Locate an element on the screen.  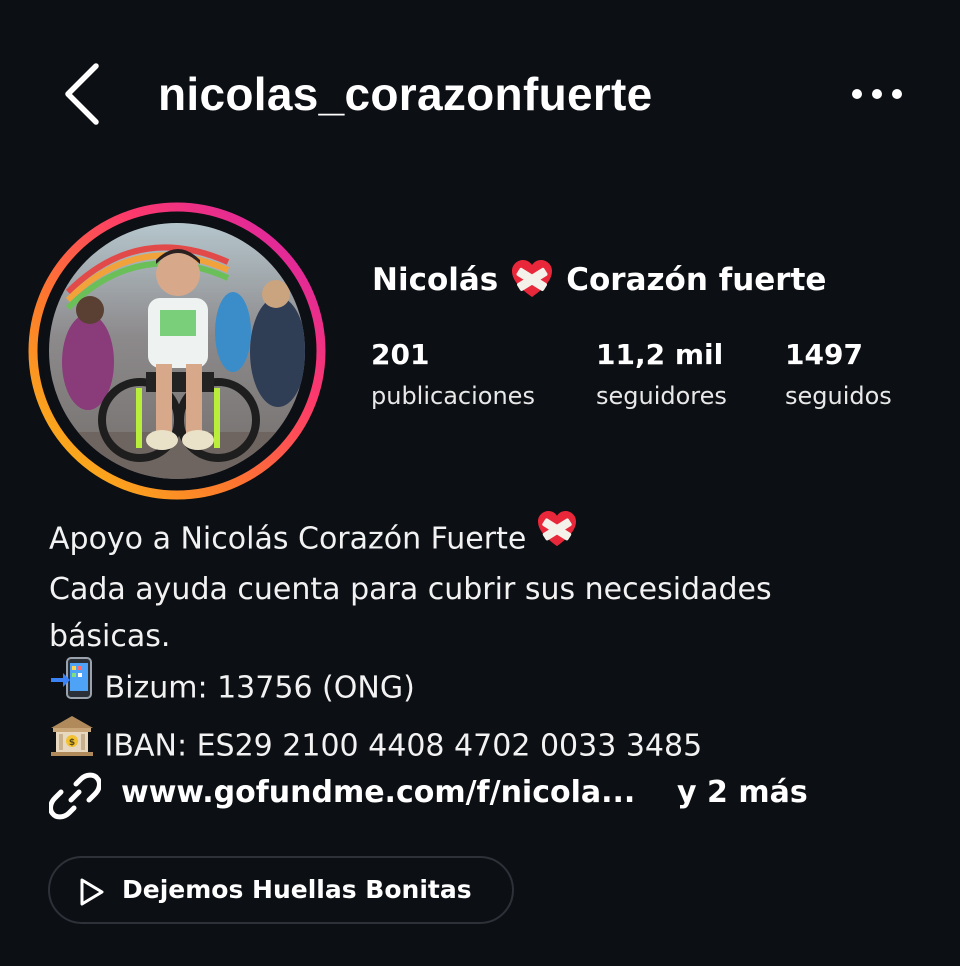
back-button is located at coordinates (83, 94).